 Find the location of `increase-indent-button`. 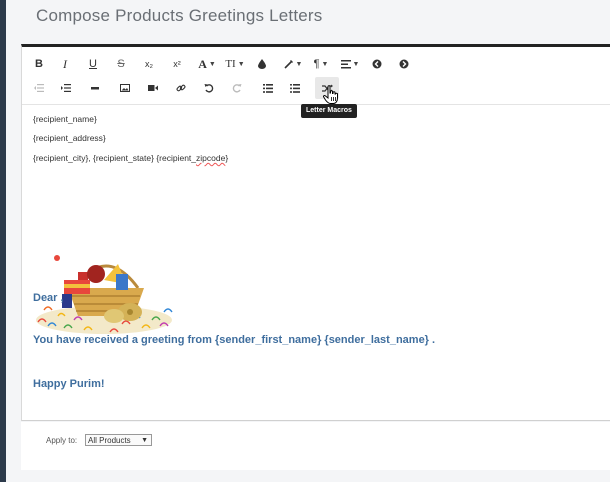

increase-indent-button is located at coordinates (66, 88).